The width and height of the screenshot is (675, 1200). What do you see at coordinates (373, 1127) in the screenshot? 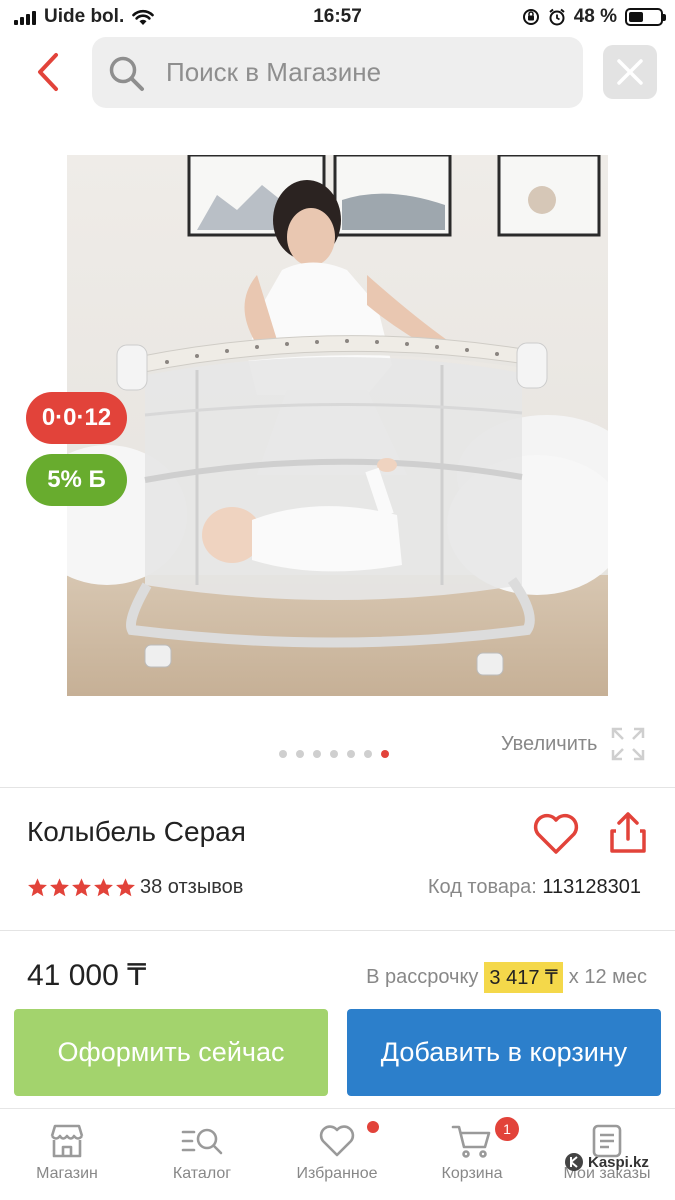
I see `favorites-dot` at bounding box center [373, 1127].